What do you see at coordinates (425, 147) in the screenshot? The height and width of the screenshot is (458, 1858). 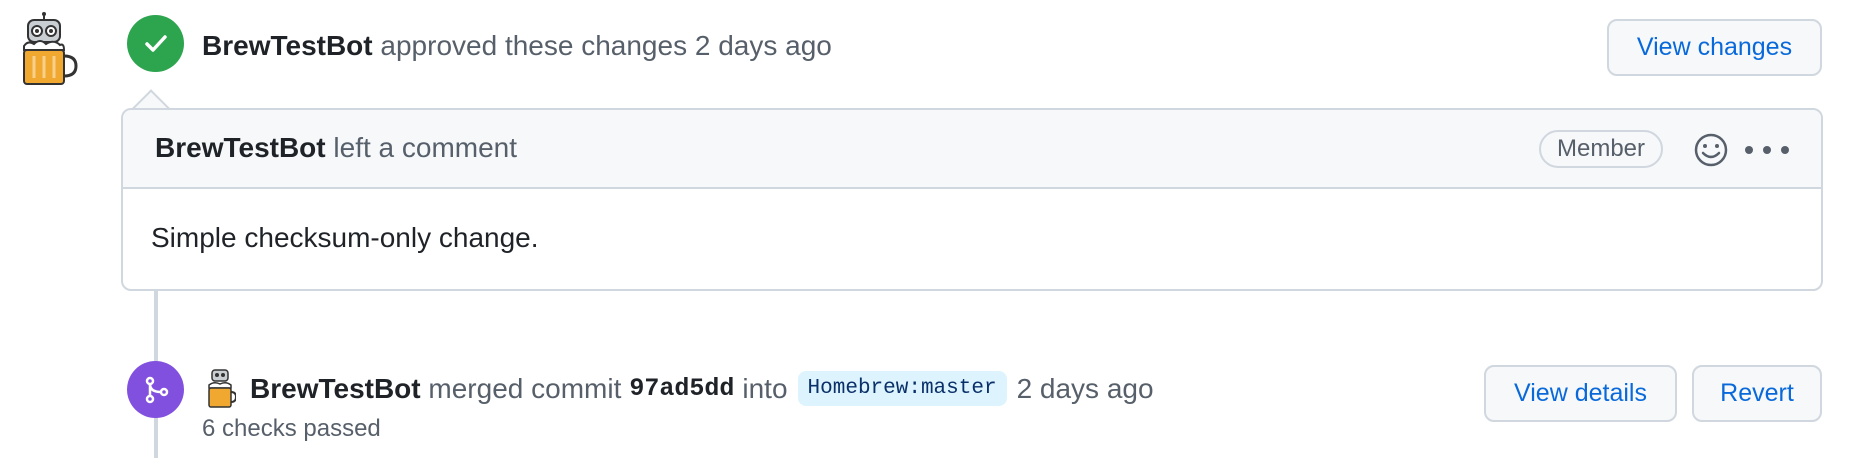 I see `comment-action: left a comment` at bounding box center [425, 147].